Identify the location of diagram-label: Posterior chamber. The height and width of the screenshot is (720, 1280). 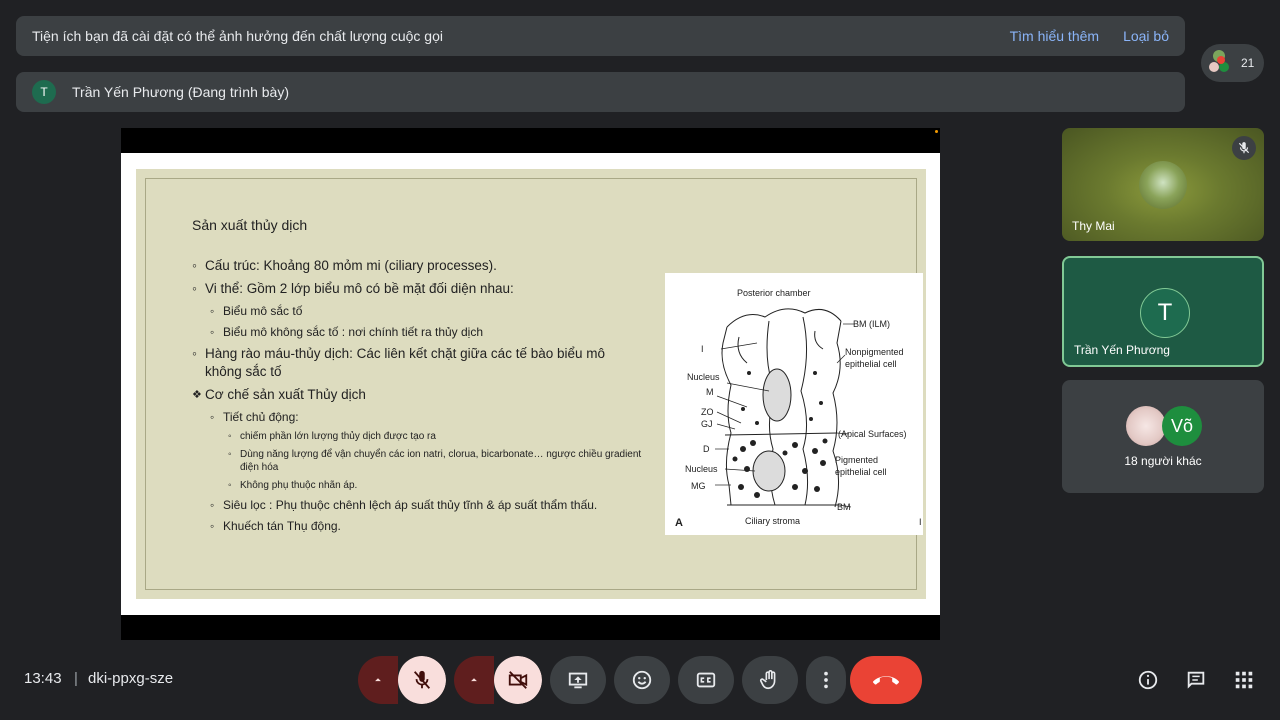
(774, 293).